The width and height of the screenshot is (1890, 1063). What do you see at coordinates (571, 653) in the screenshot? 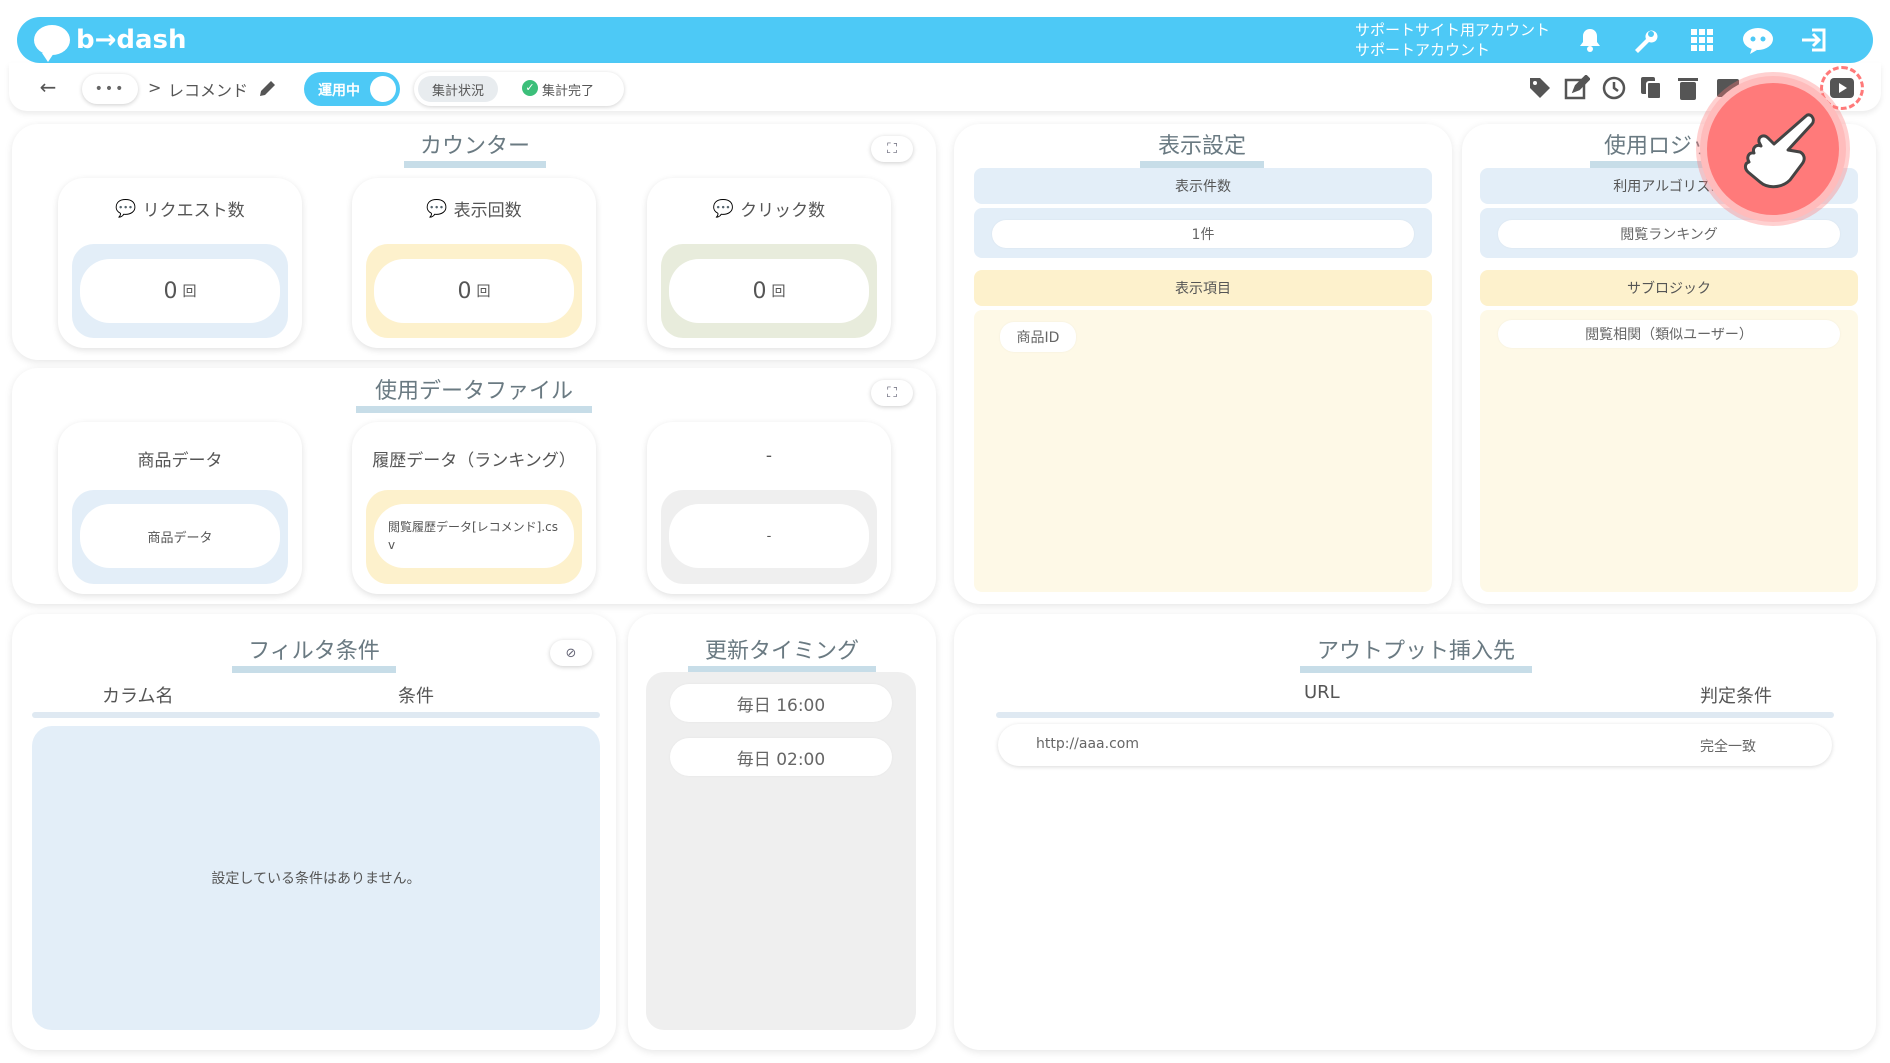
I see `filter-off-icon: ⊘` at bounding box center [571, 653].